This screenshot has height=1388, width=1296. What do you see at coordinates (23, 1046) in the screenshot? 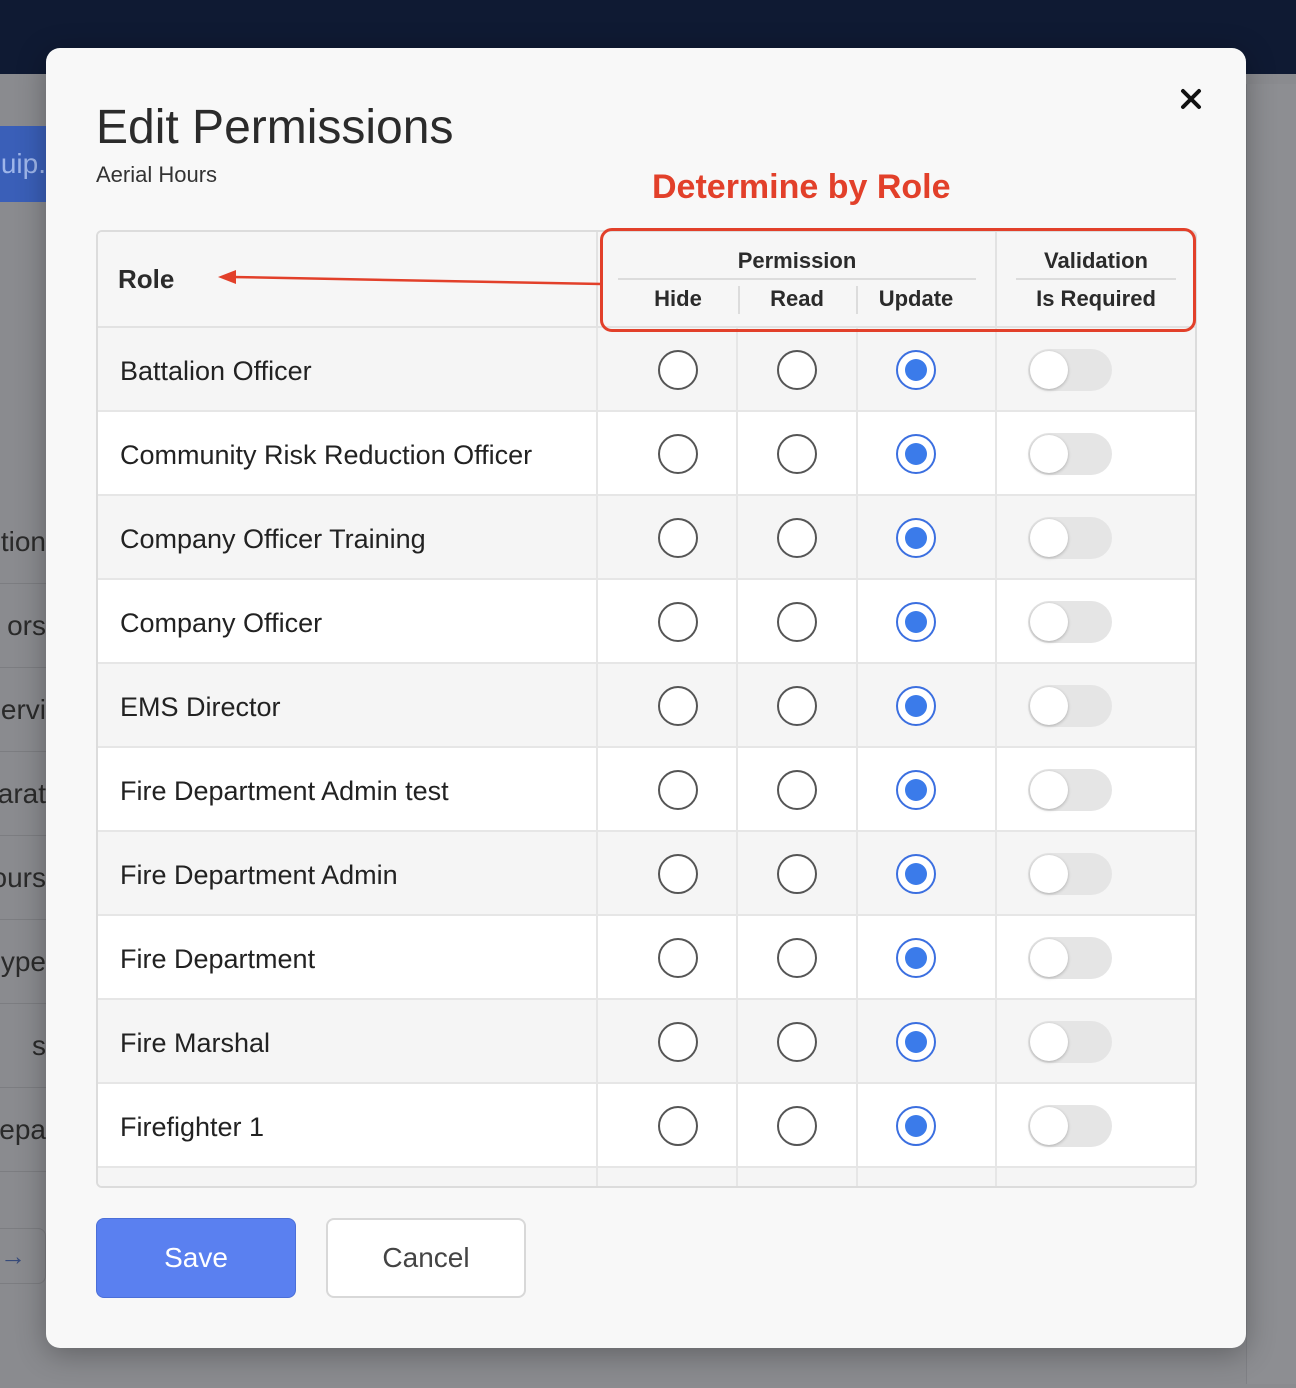
I see `background-row: s` at bounding box center [23, 1046].